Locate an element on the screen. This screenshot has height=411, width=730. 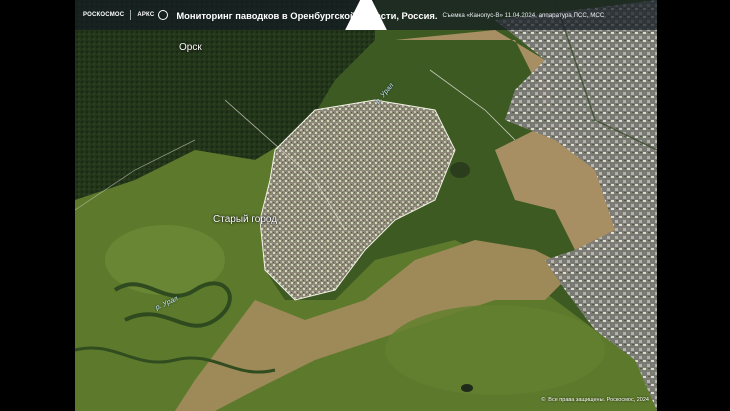
logos: РОСКОСМОС АРКС is located at coordinates (231, 15).